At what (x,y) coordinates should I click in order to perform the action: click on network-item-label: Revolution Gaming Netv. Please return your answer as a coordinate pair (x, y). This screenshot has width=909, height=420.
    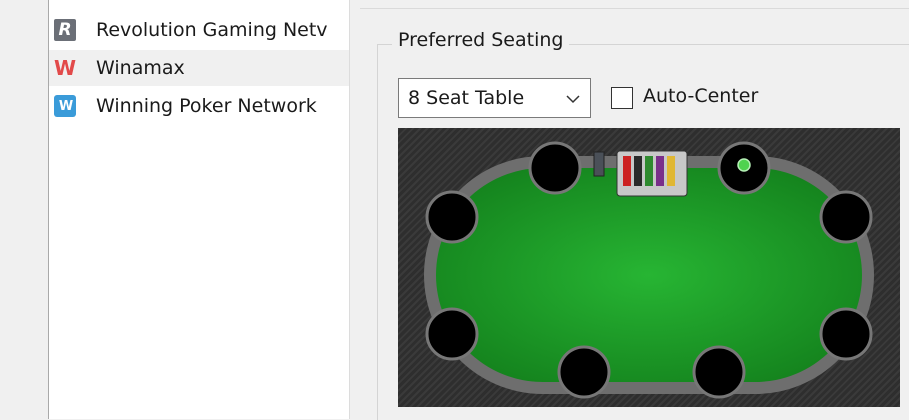
    Looking at the image, I should click on (212, 30).